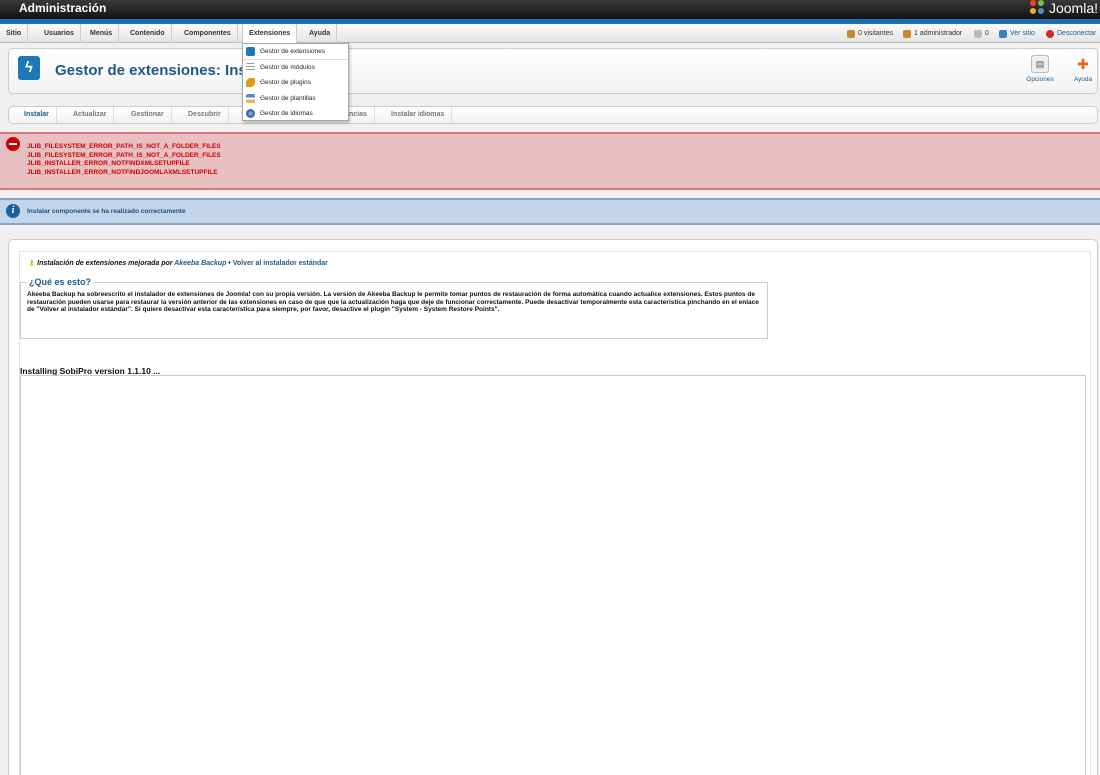  What do you see at coordinates (1040, 79) in the screenshot?
I see `options-label: Opciones` at bounding box center [1040, 79].